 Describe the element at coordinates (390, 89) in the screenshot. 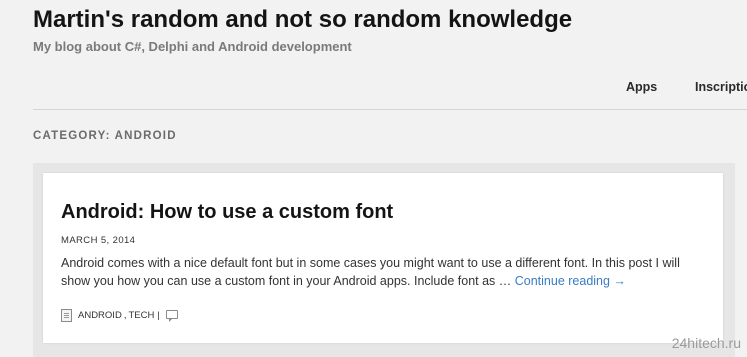

I see `main-nav: Apps Inscriptions` at that location.